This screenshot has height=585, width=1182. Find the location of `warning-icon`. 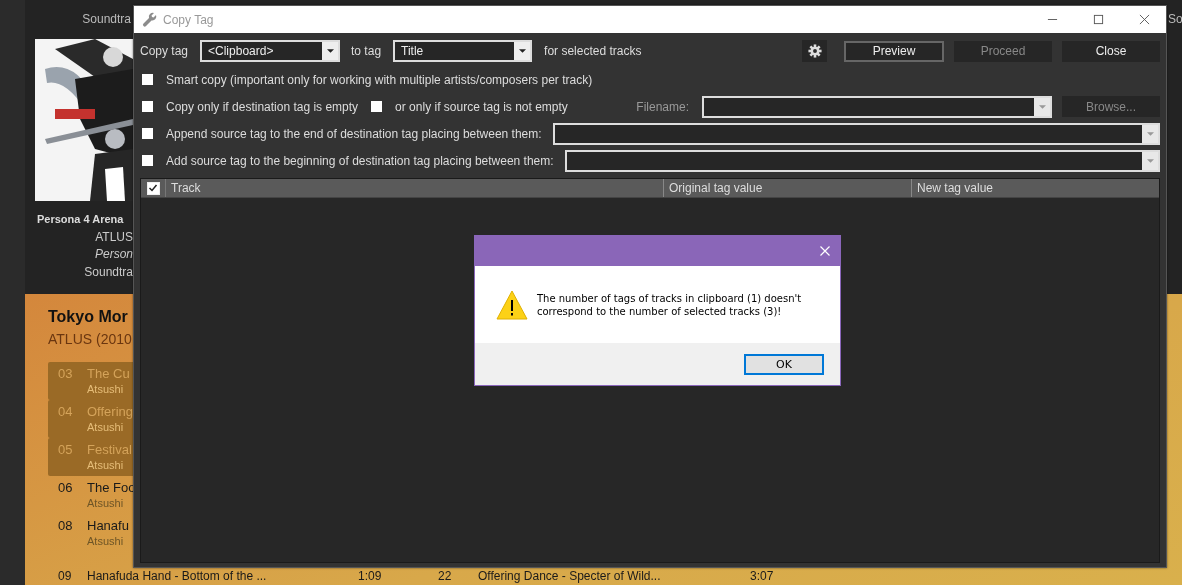

warning-icon is located at coordinates (512, 304).